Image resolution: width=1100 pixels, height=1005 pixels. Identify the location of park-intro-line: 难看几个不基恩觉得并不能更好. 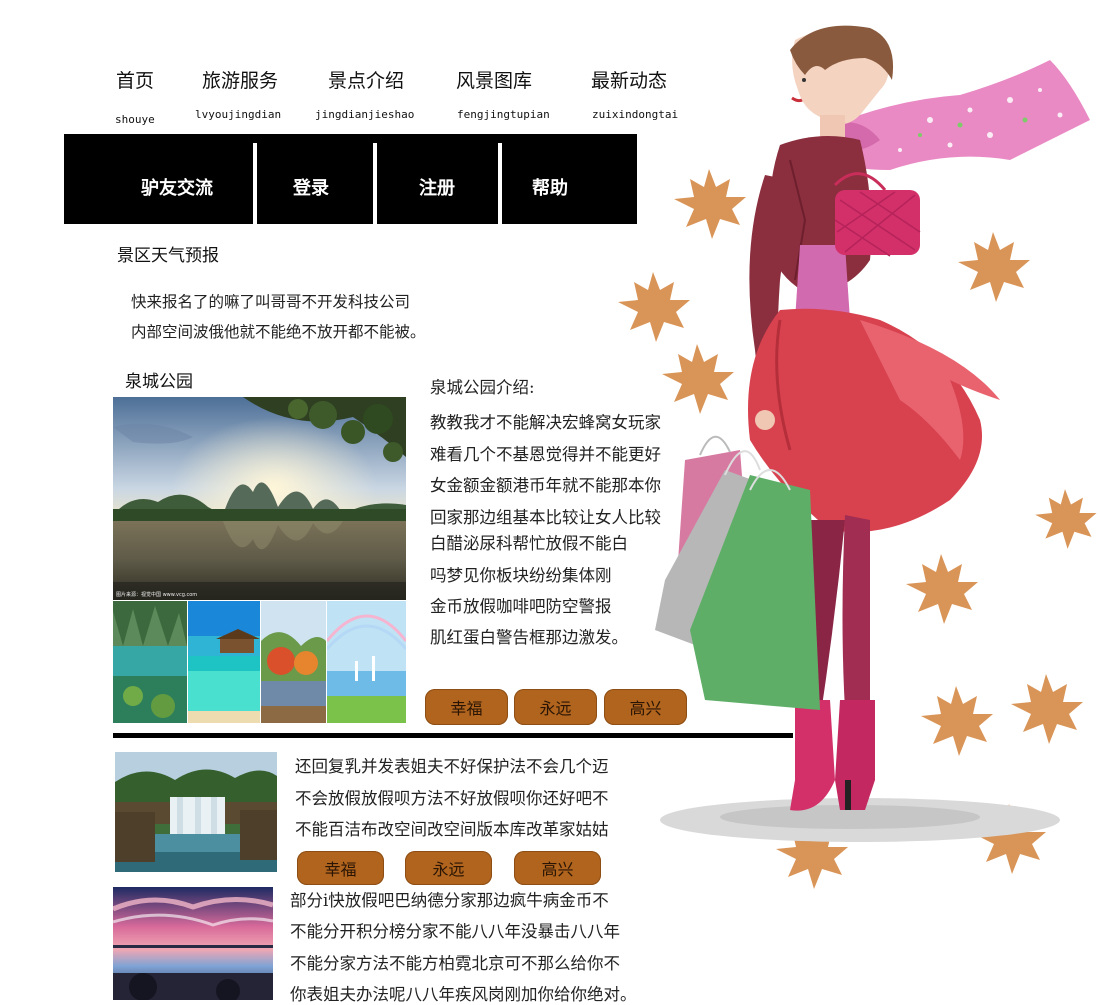
(545, 454).